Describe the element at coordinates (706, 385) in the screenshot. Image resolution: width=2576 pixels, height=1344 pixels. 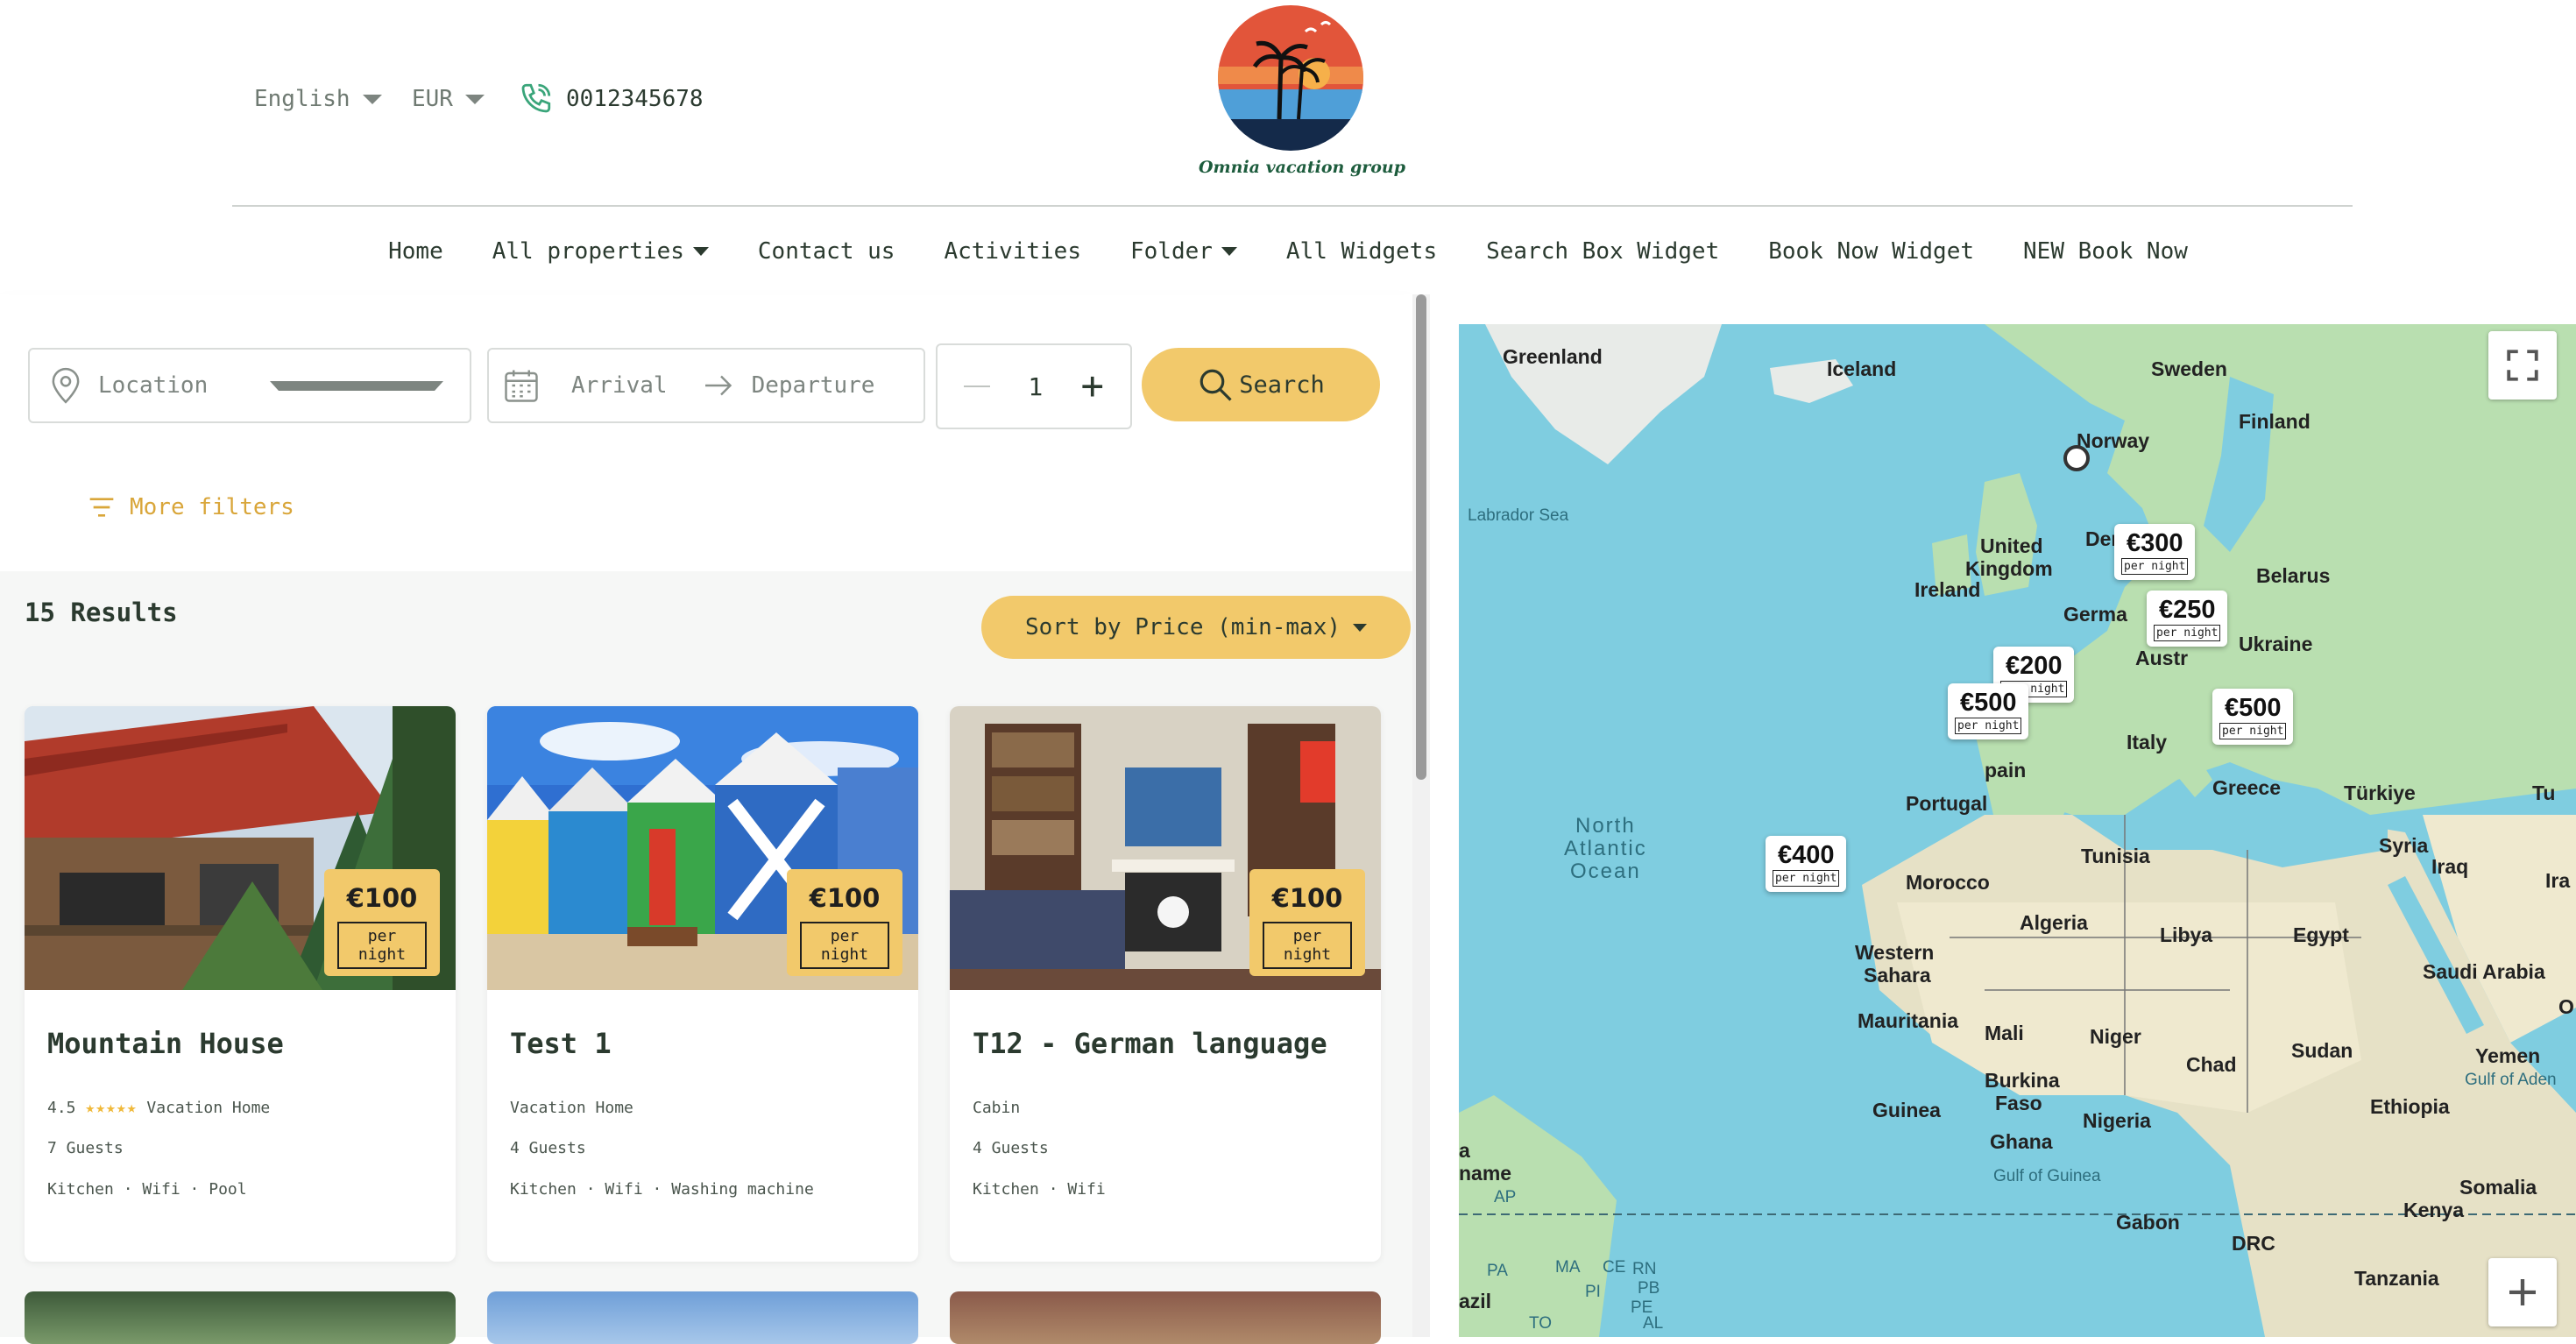
I see `date-range-picker: Arrival Departure` at that location.